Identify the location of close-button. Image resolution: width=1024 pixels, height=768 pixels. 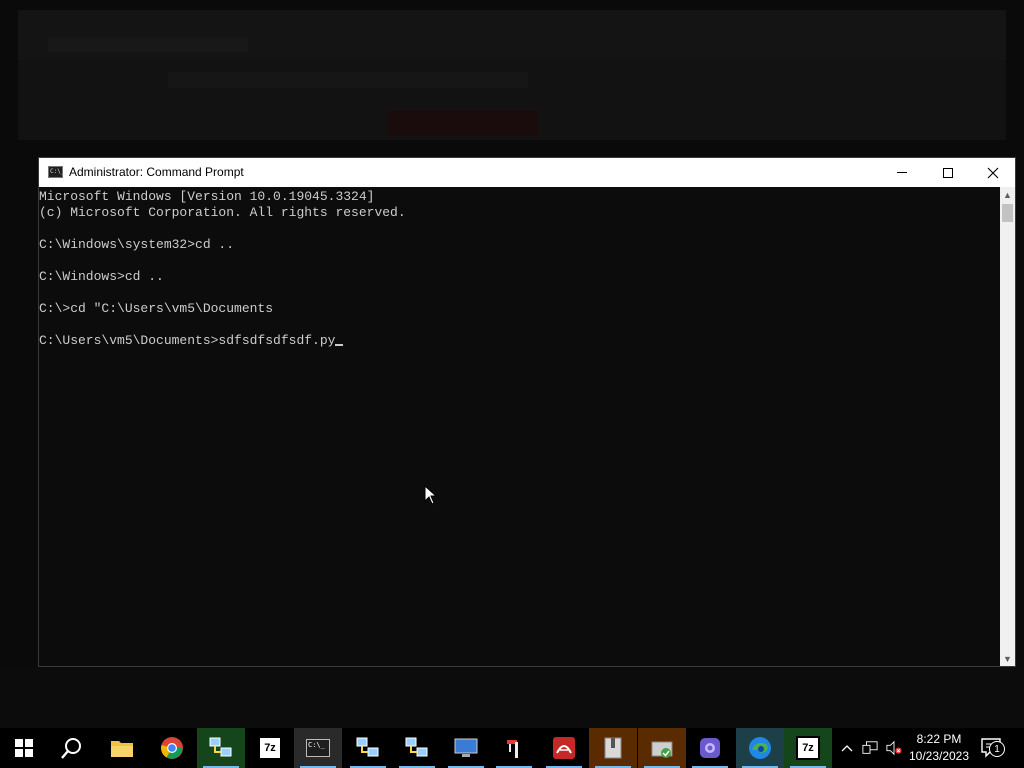
(993, 172).